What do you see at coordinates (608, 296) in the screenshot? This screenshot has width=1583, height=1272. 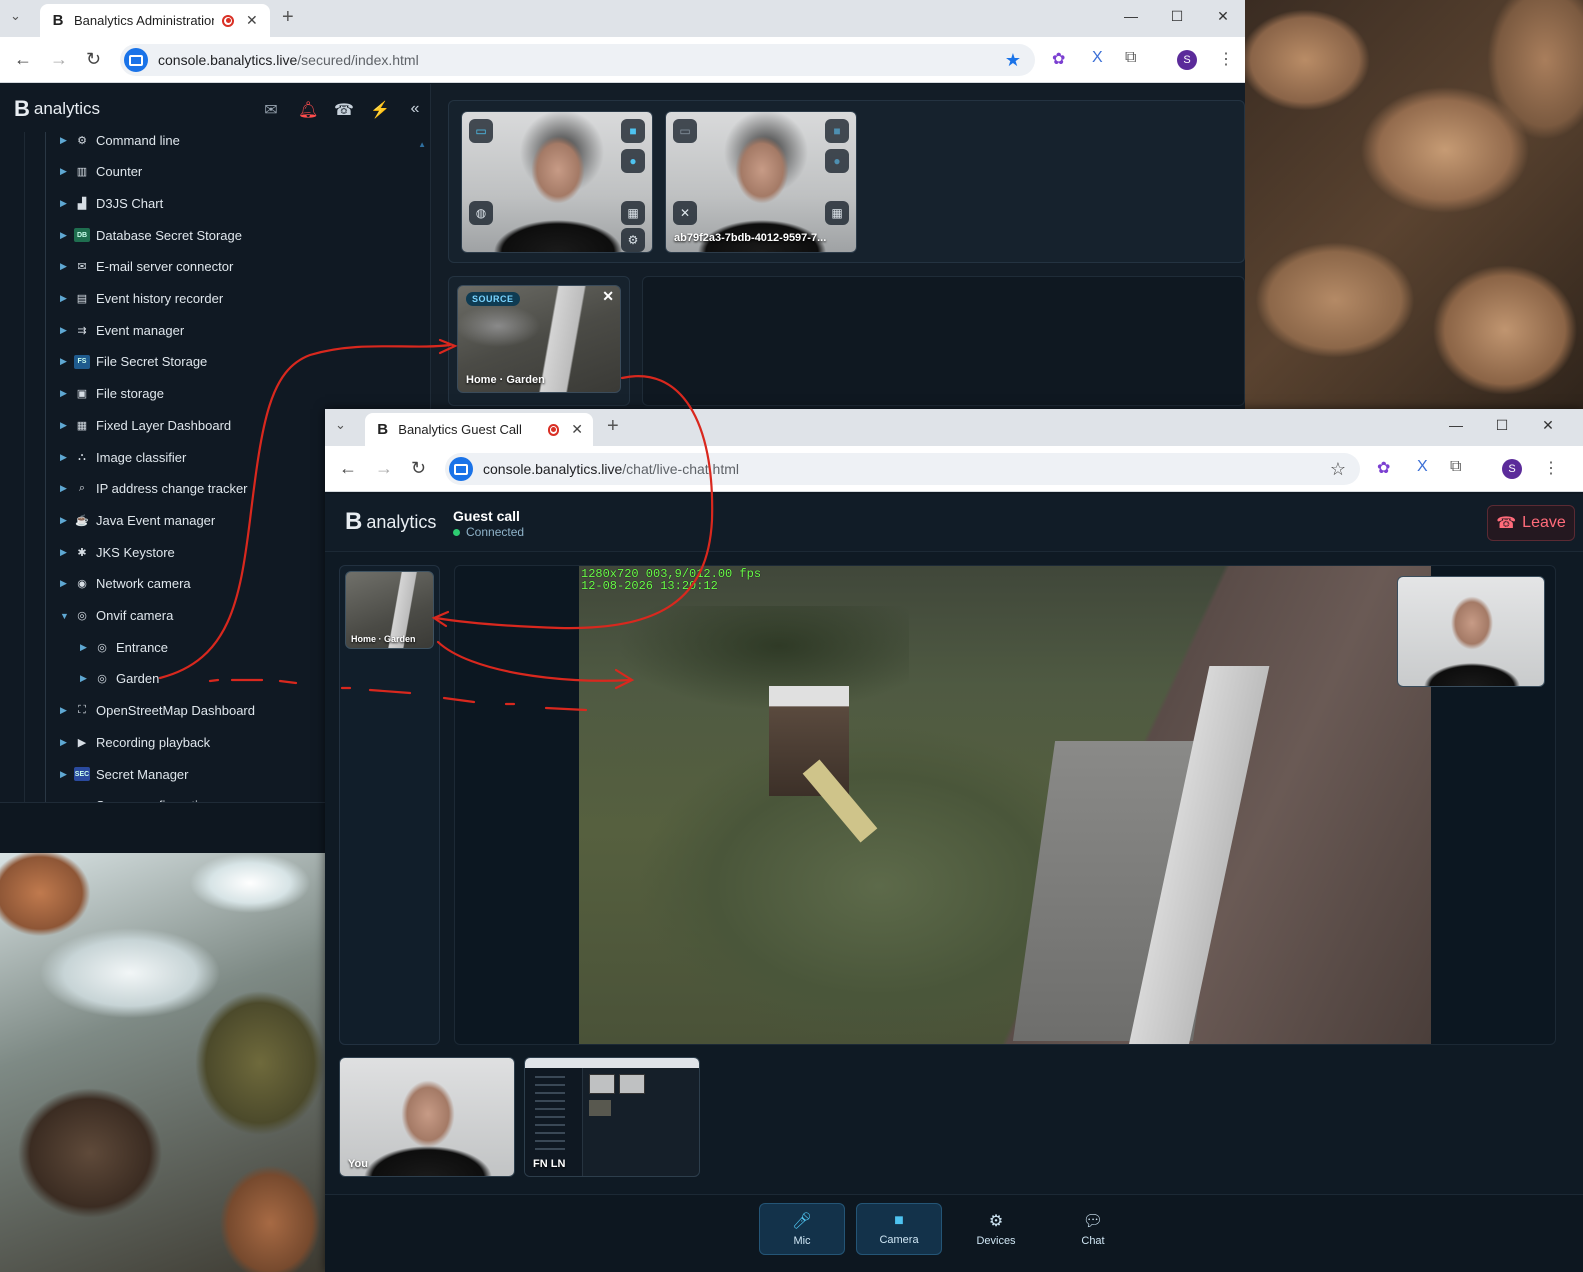 I see `close-source-icon: ✕` at bounding box center [608, 296].